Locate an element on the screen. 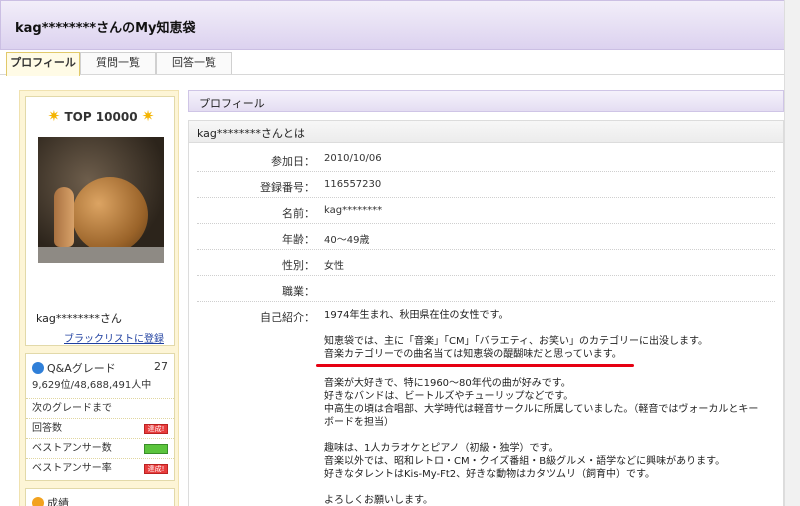 The width and height of the screenshot is (800, 506). grade-title: Q&Aグレード is located at coordinates (74, 368).